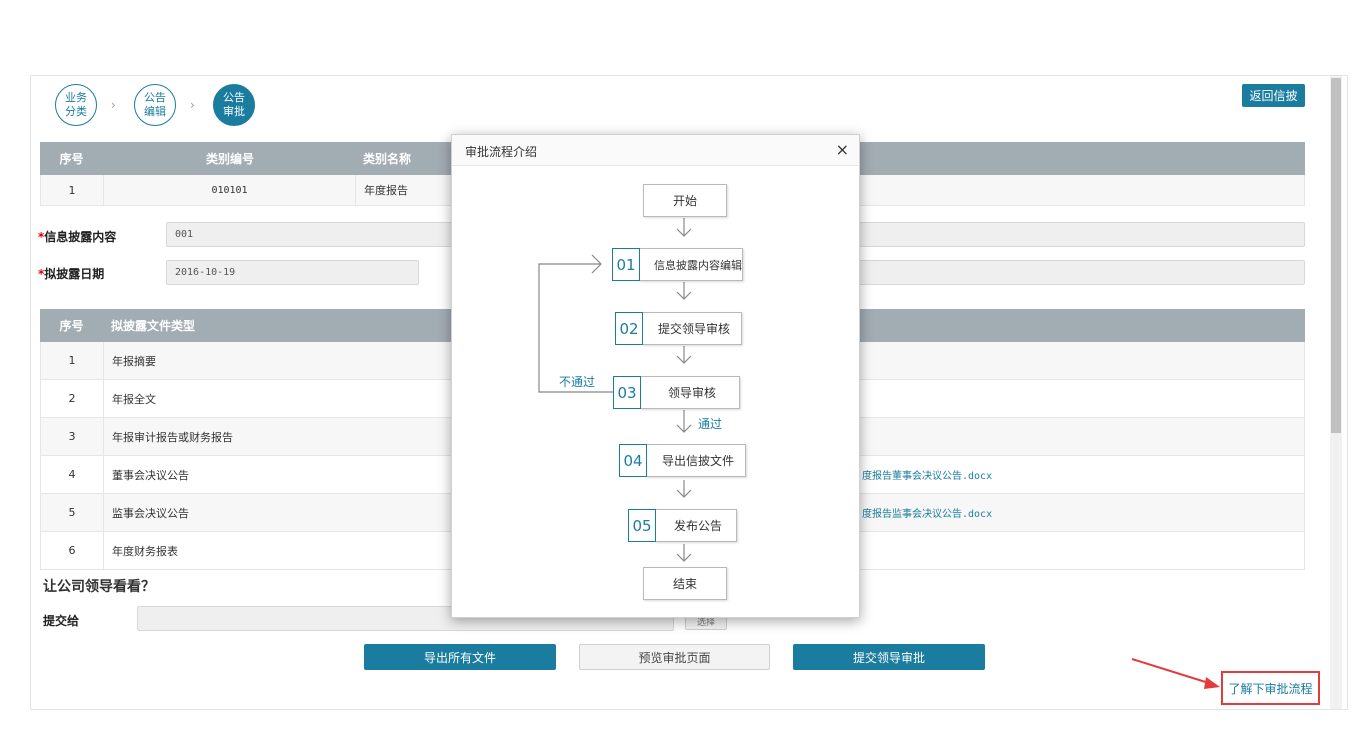  What do you see at coordinates (698, 265) in the screenshot?
I see `flow-step-label: 信息披露内容编辑` at bounding box center [698, 265].